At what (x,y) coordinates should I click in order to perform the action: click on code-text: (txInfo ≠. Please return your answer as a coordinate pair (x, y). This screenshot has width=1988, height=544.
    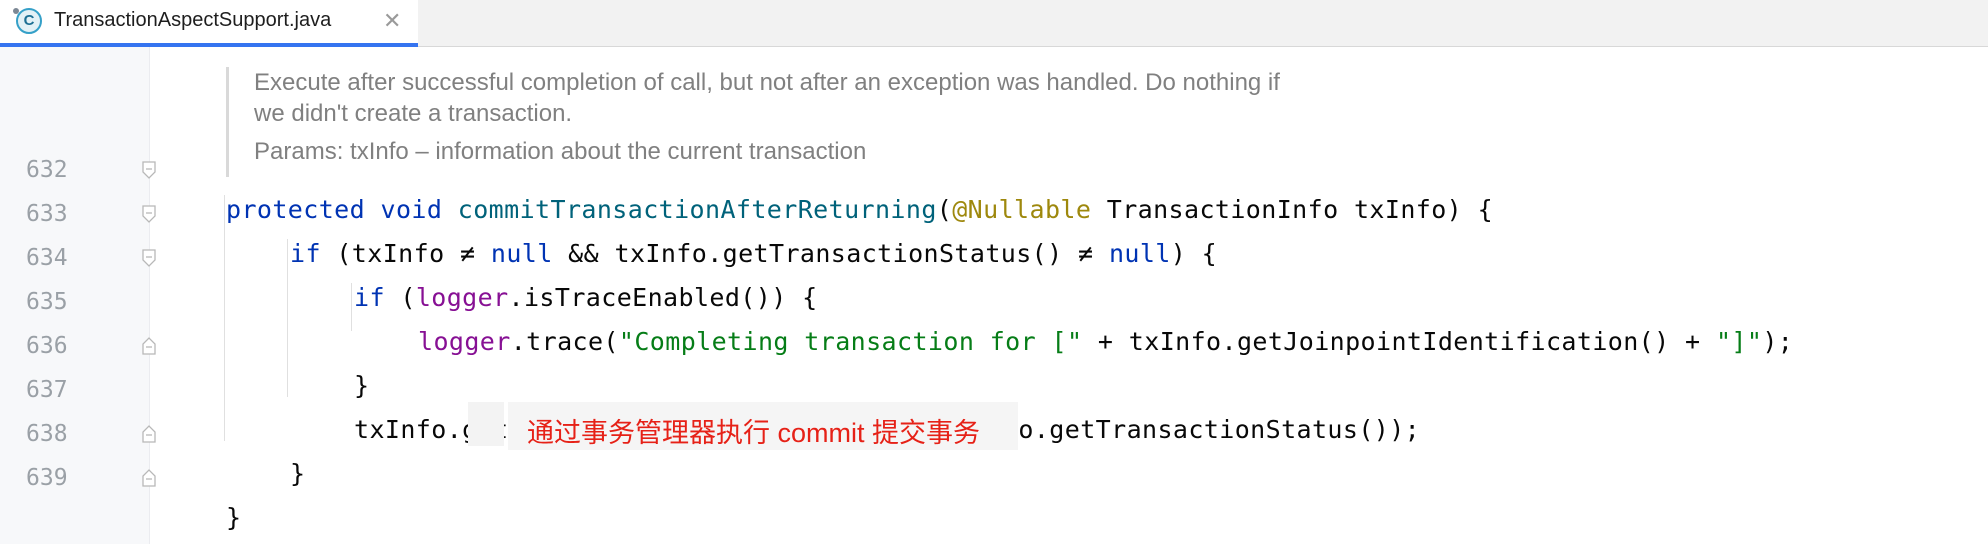
    Looking at the image, I should click on (405, 253).